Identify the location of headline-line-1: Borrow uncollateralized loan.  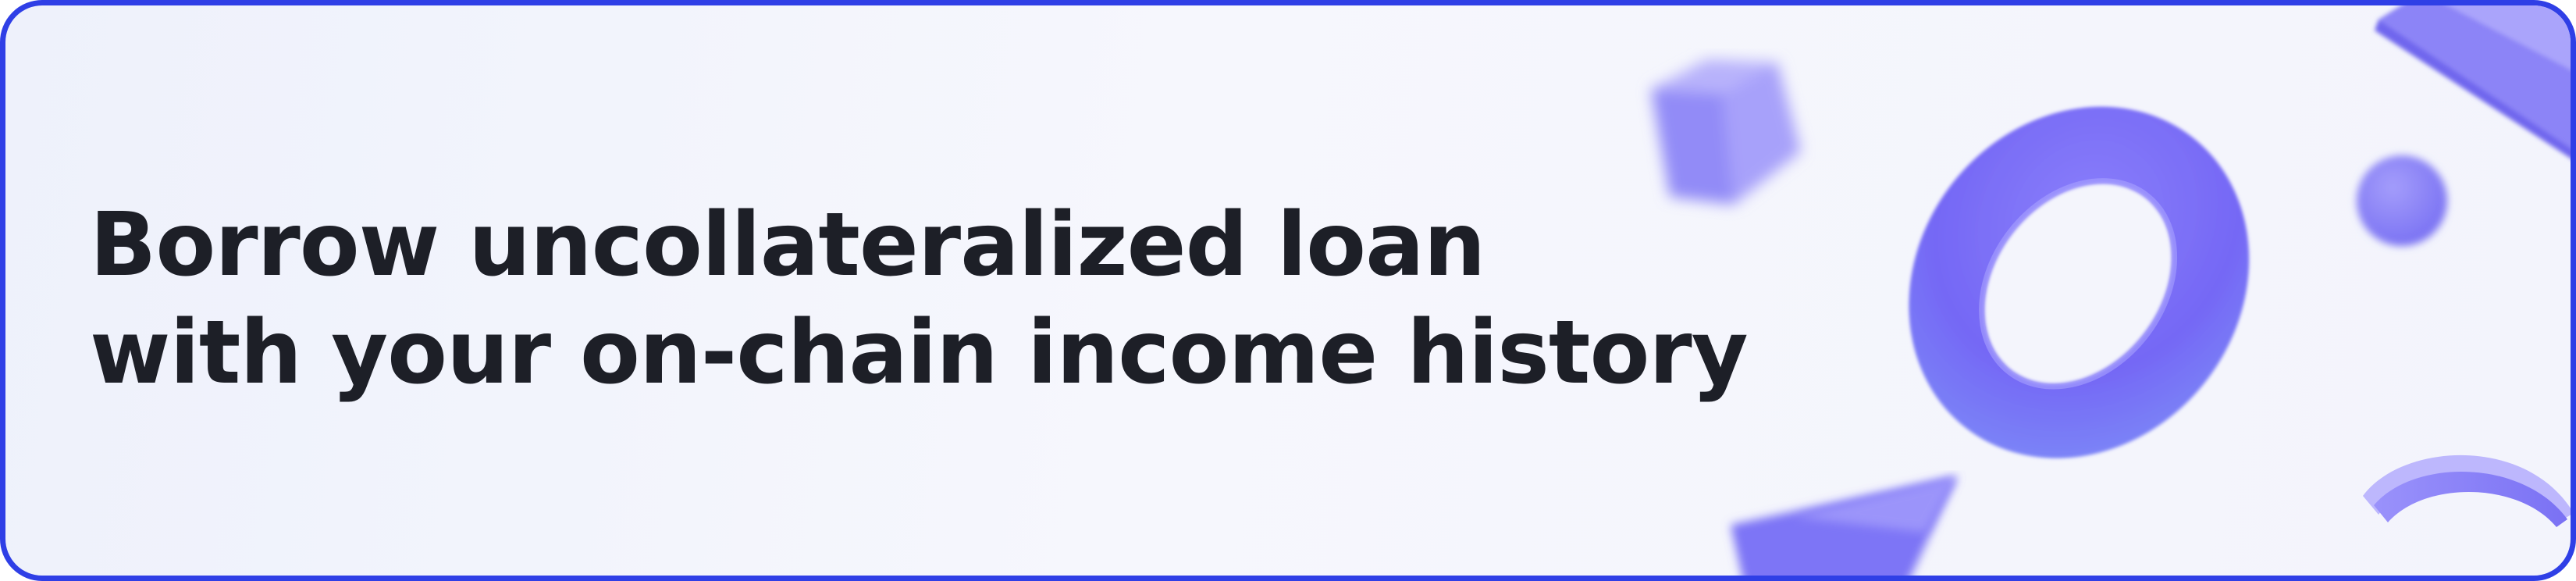
(787, 245).